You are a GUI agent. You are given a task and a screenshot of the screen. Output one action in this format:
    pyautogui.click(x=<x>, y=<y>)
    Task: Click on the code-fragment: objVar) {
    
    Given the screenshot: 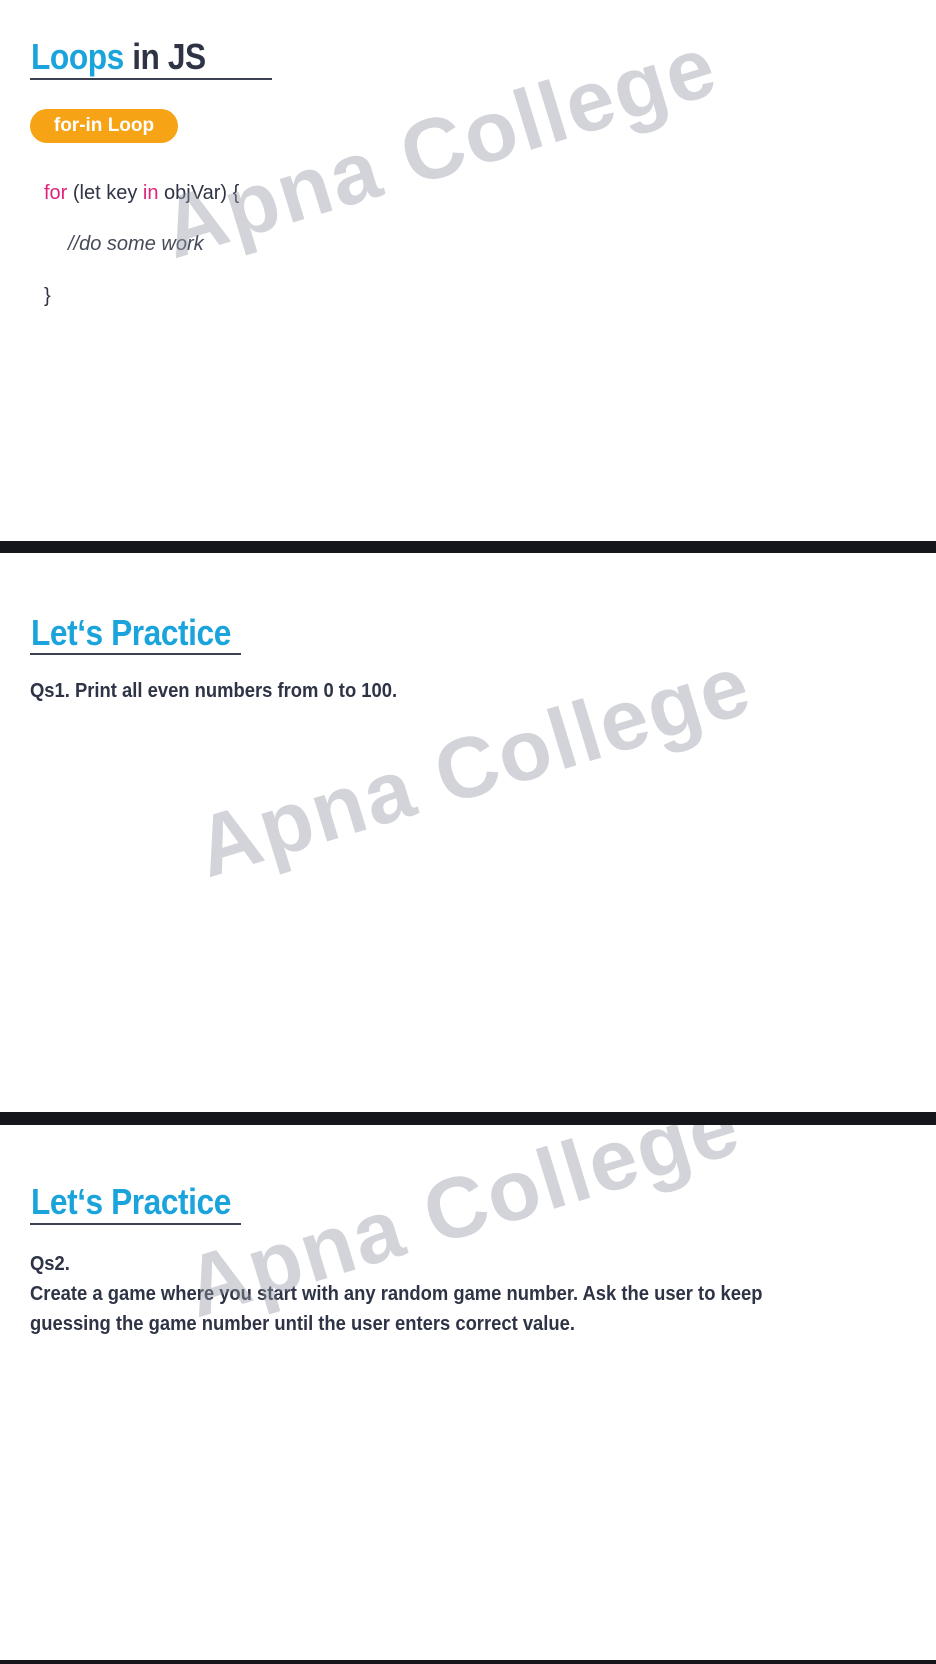 What is the action you would take?
    pyautogui.click(x=199, y=193)
    